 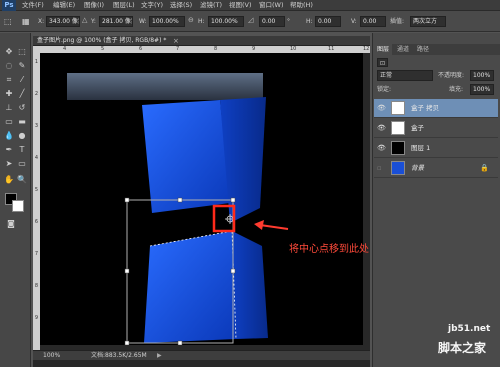 I want to click on ruler-tick-label: 5, so click(x=103, y=49).